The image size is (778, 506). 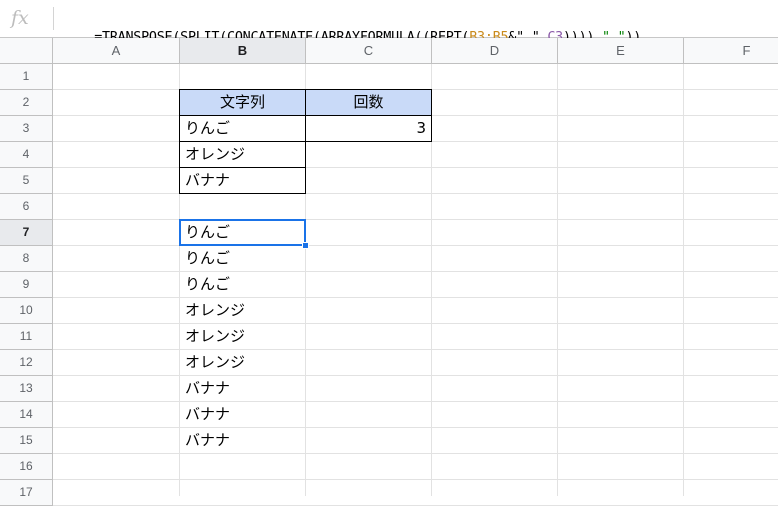 What do you see at coordinates (26, 415) in the screenshot?
I see `row-header-14: 14` at bounding box center [26, 415].